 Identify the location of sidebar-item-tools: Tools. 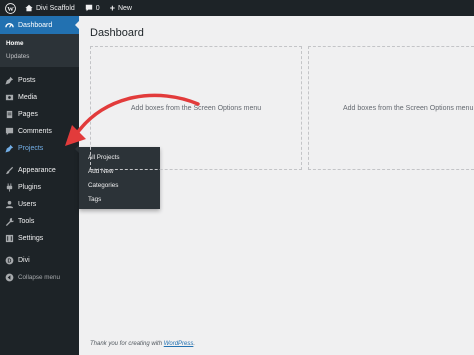
(39, 221).